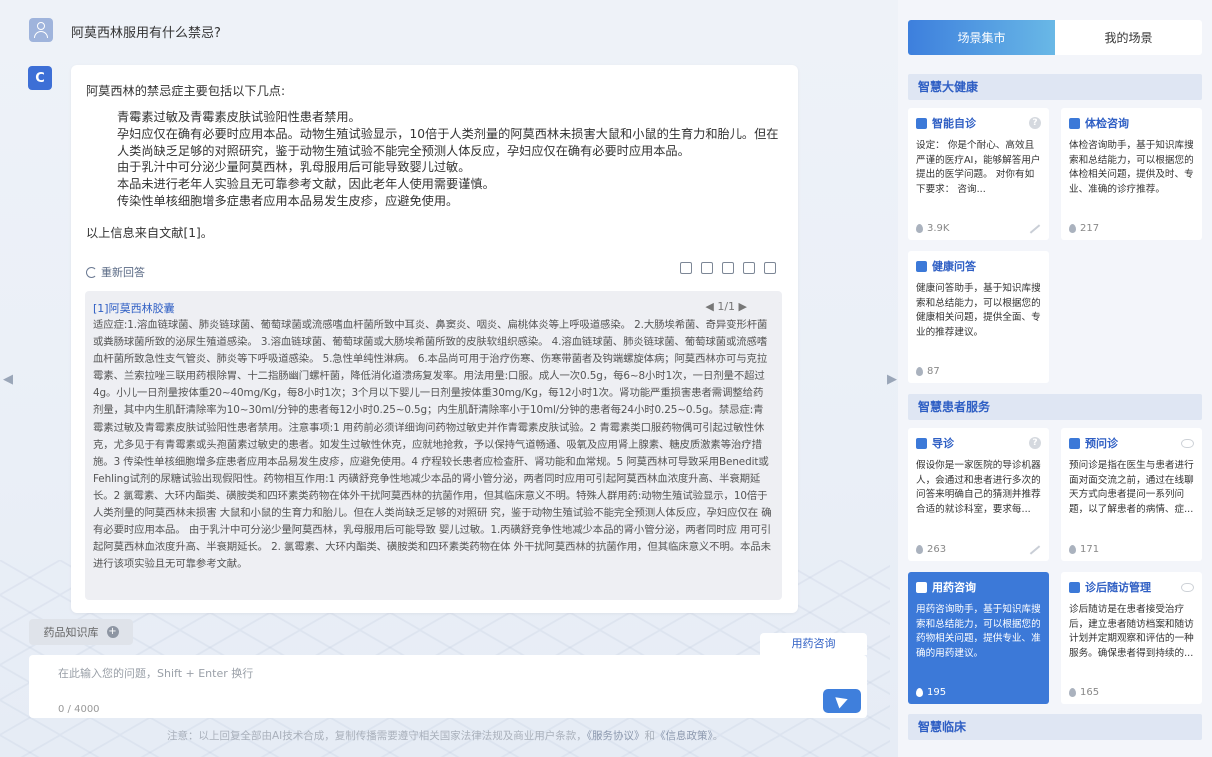 The height and width of the screenshot is (757, 1212). I want to click on tab-scene-market: 场景集市, so click(981, 37).